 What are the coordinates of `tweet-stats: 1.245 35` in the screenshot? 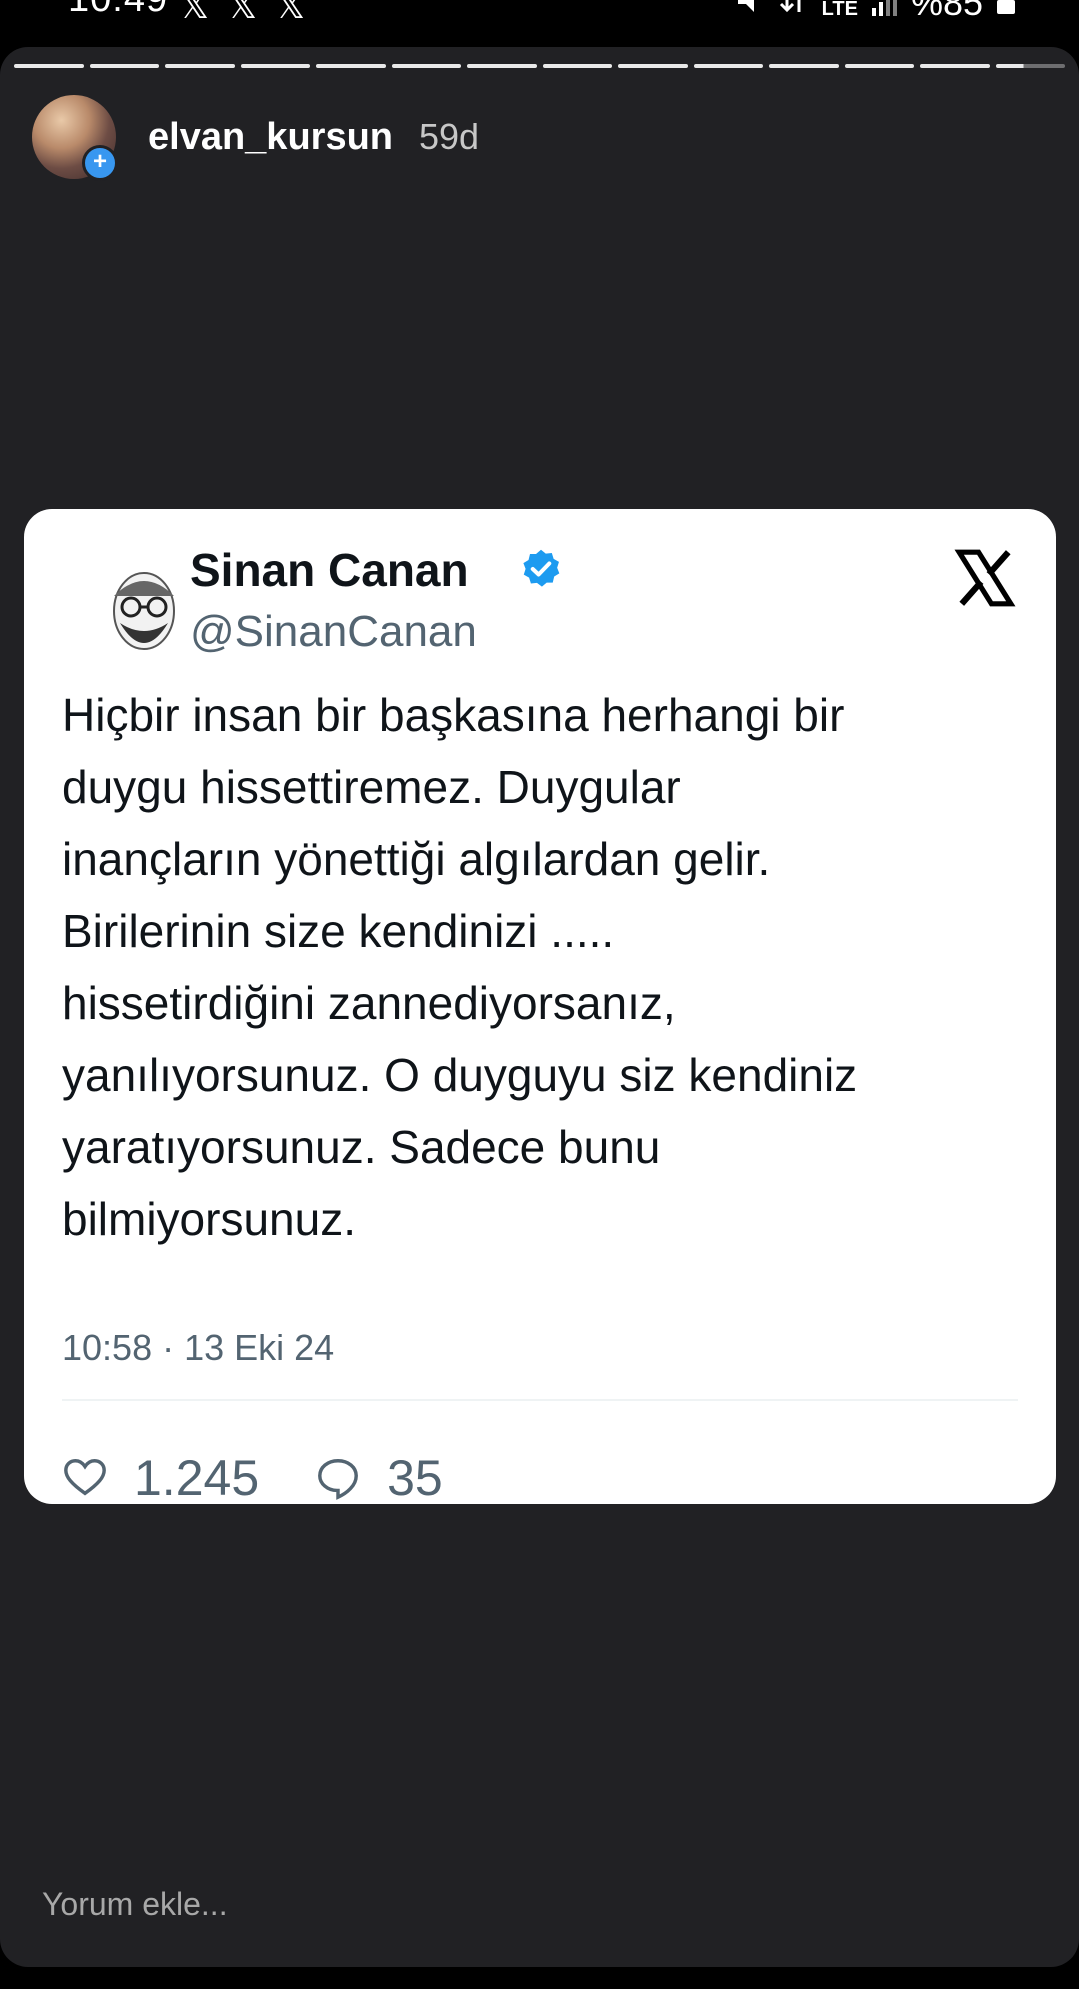 It's located at (280, 1478).